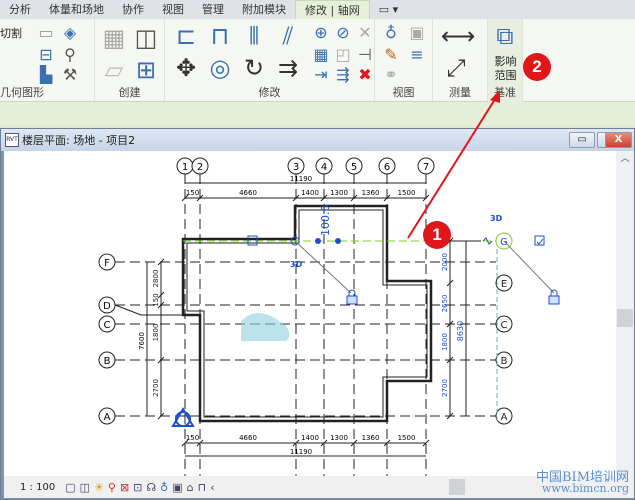 The width and height of the screenshot is (635, 500). Describe the element at coordinates (20, 9) in the screenshot. I see `tab-0: 分析` at that location.